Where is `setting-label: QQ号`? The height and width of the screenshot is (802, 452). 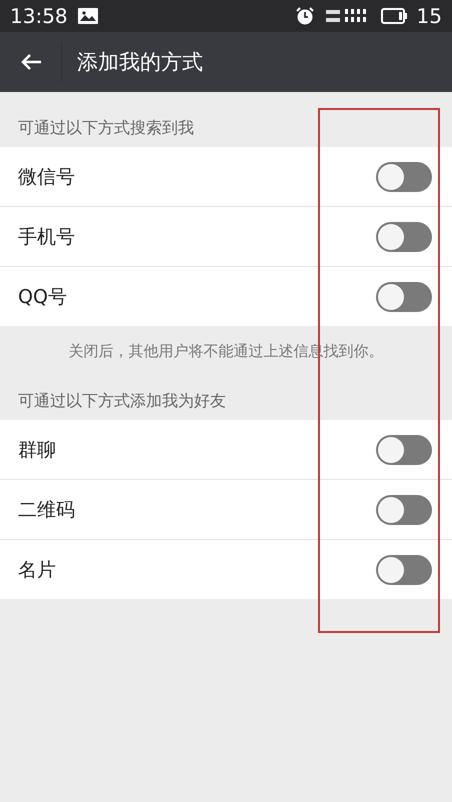 setting-label: QQ号 is located at coordinates (43, 297).